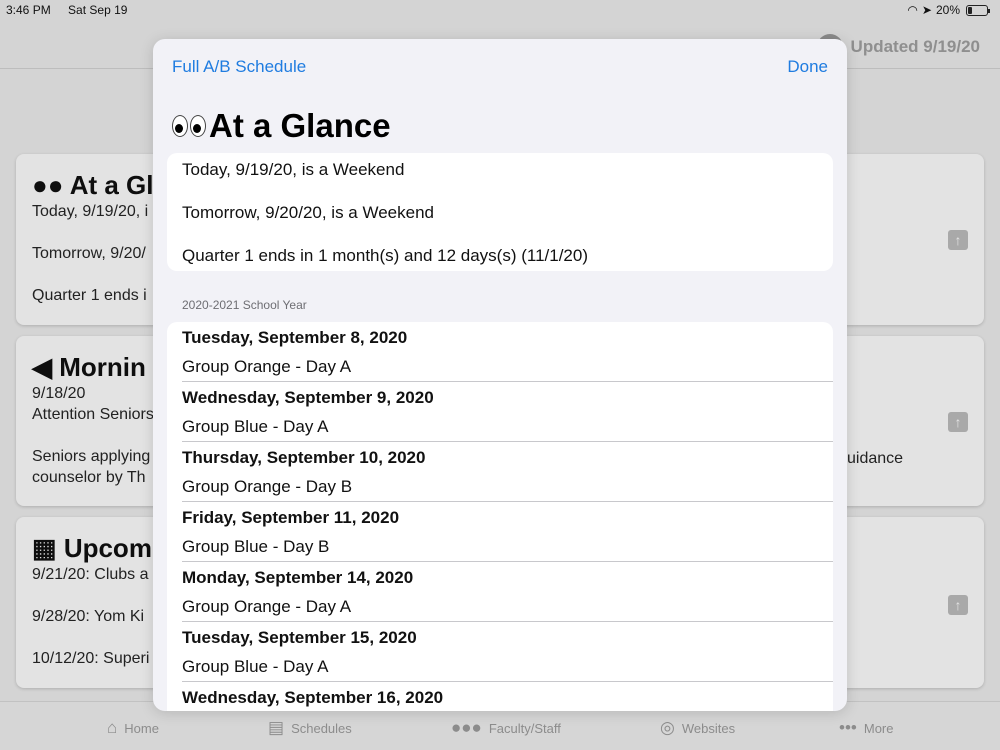 The image size is (1000, 750). What do you see at coordinates (875, 458) in the screenshot?
I see `bg-card-right-text: uidance` at bounding box center [875, 458].